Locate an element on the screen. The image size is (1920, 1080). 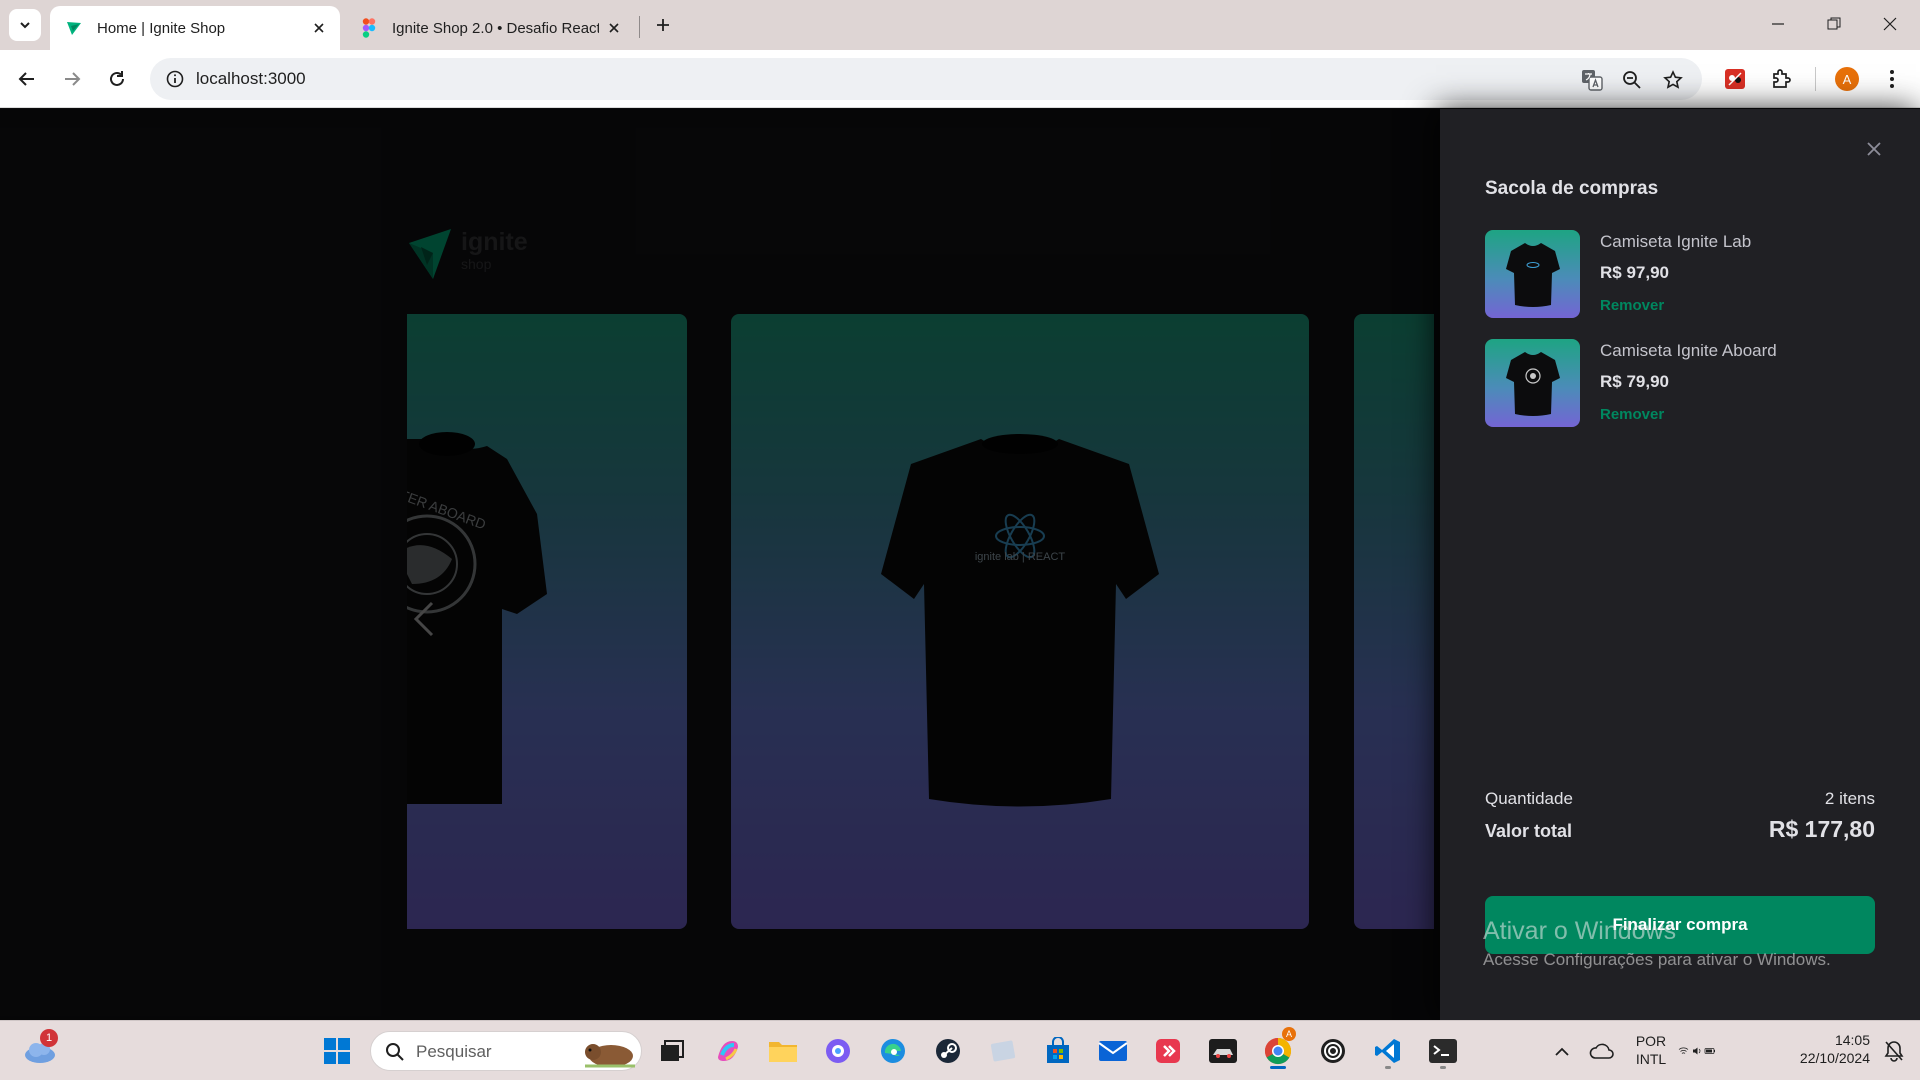
new-tab-button is located at coordinates (663, 25).